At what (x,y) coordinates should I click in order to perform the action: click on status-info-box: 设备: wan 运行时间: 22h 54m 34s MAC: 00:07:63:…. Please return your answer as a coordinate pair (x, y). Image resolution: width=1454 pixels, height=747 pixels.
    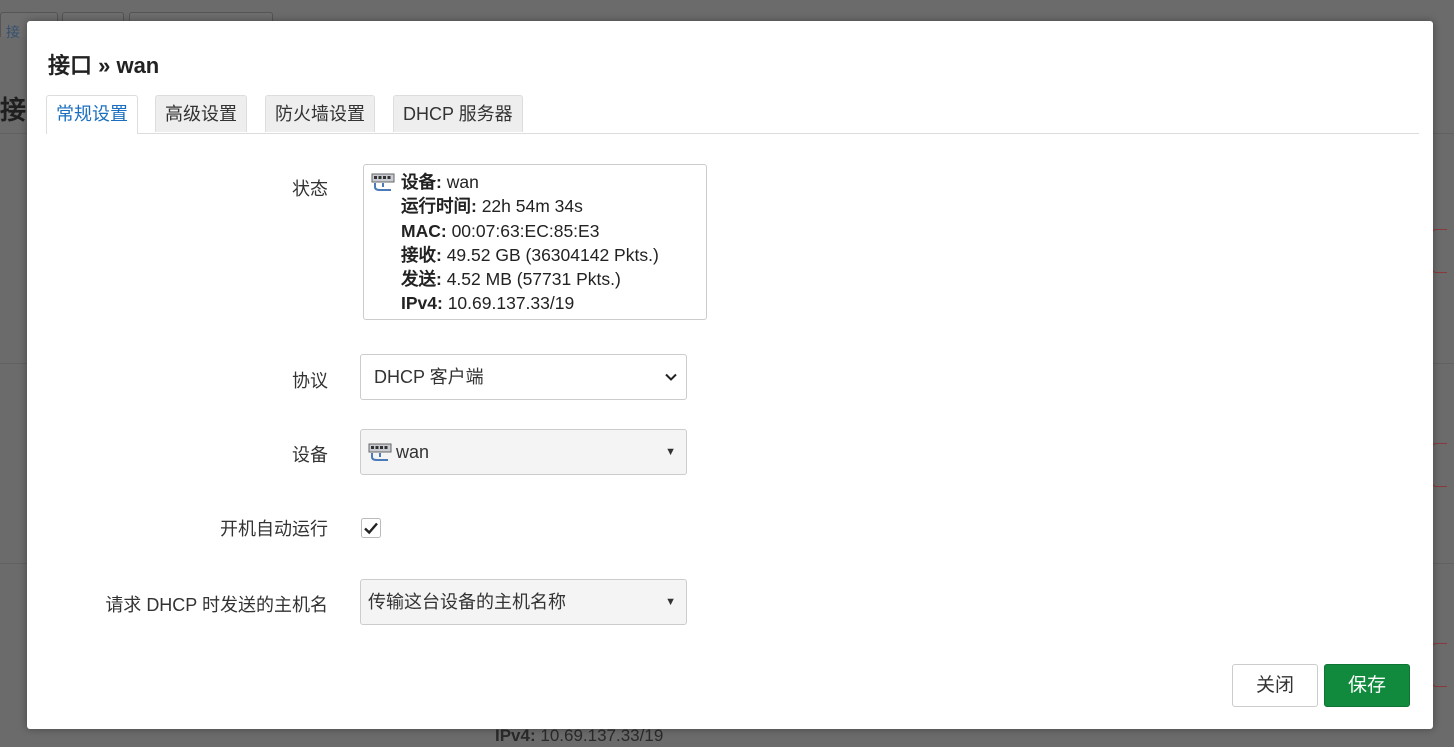
    Looking at the image, I should click on (535, 242).